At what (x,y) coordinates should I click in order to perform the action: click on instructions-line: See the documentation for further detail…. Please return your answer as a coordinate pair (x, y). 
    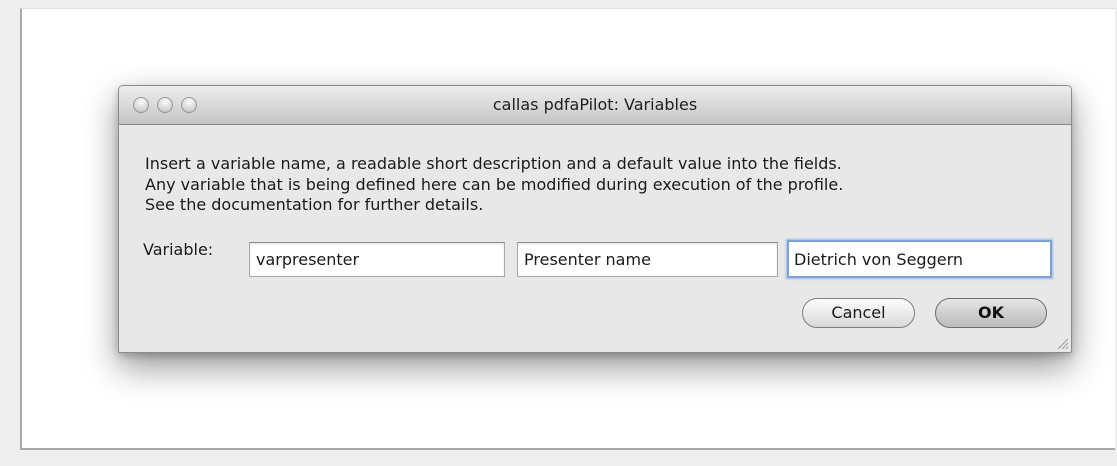
    Looking at the image, I should click on (314, 204).